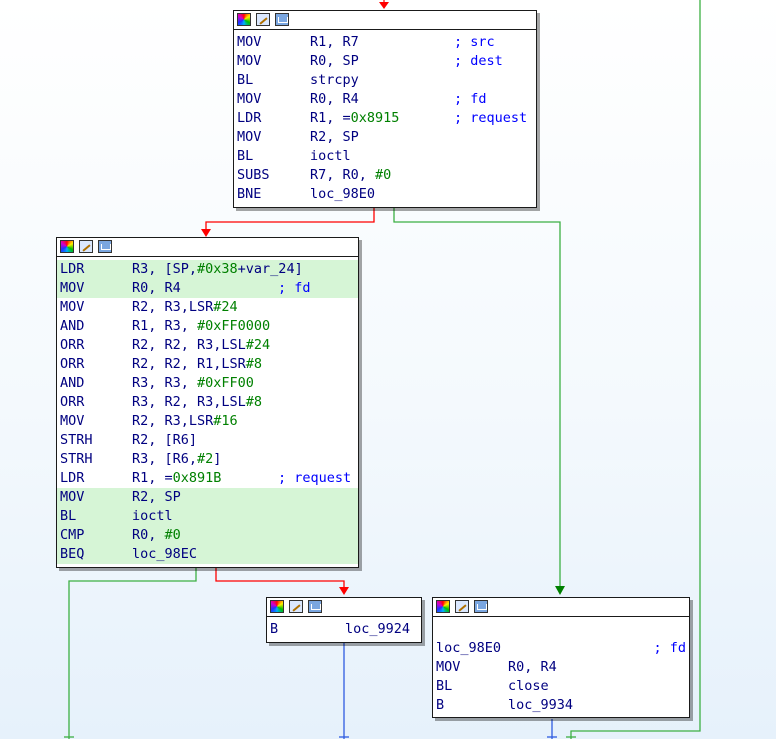 This screenshot has width=776, height=739. What do you see at coordinates (207, 535) in the screenshot?
I see `instruction-line: CMP R0, #0` at bounding box center [207, 535].